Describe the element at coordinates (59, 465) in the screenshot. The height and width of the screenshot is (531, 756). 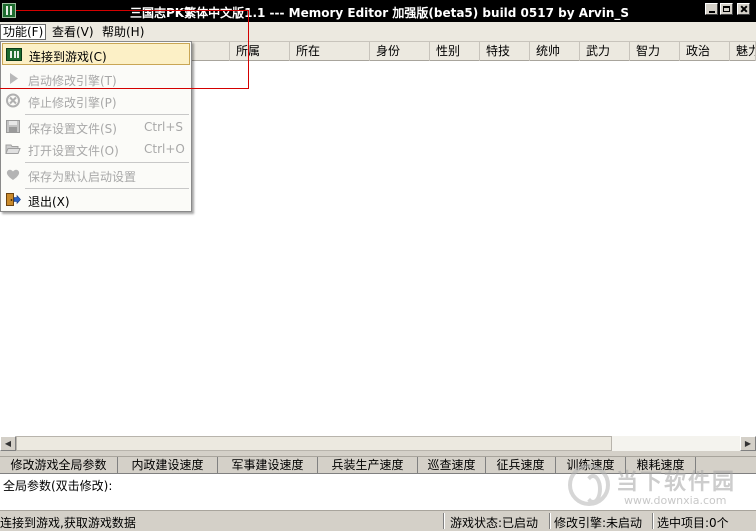
I see `tab-global-params: 修改游戏全局参数` at that location.